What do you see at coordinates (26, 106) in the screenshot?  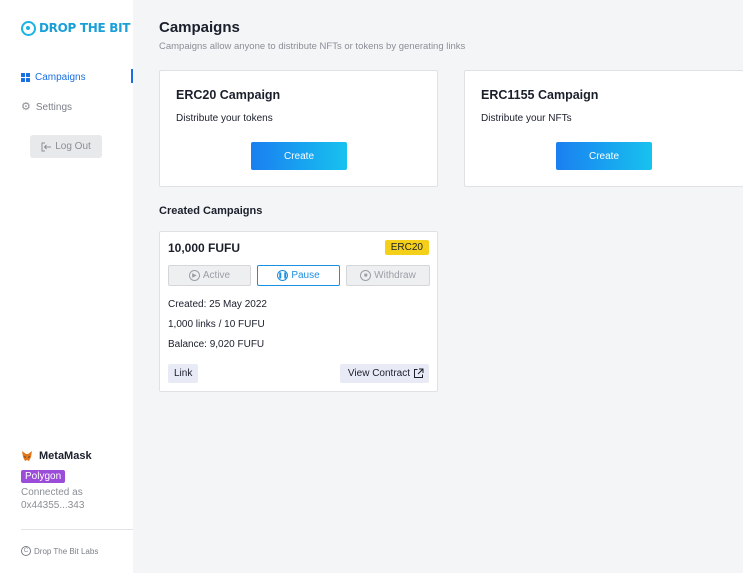 I see `gear-icon: ⚙` at bounding box center [26, 106].